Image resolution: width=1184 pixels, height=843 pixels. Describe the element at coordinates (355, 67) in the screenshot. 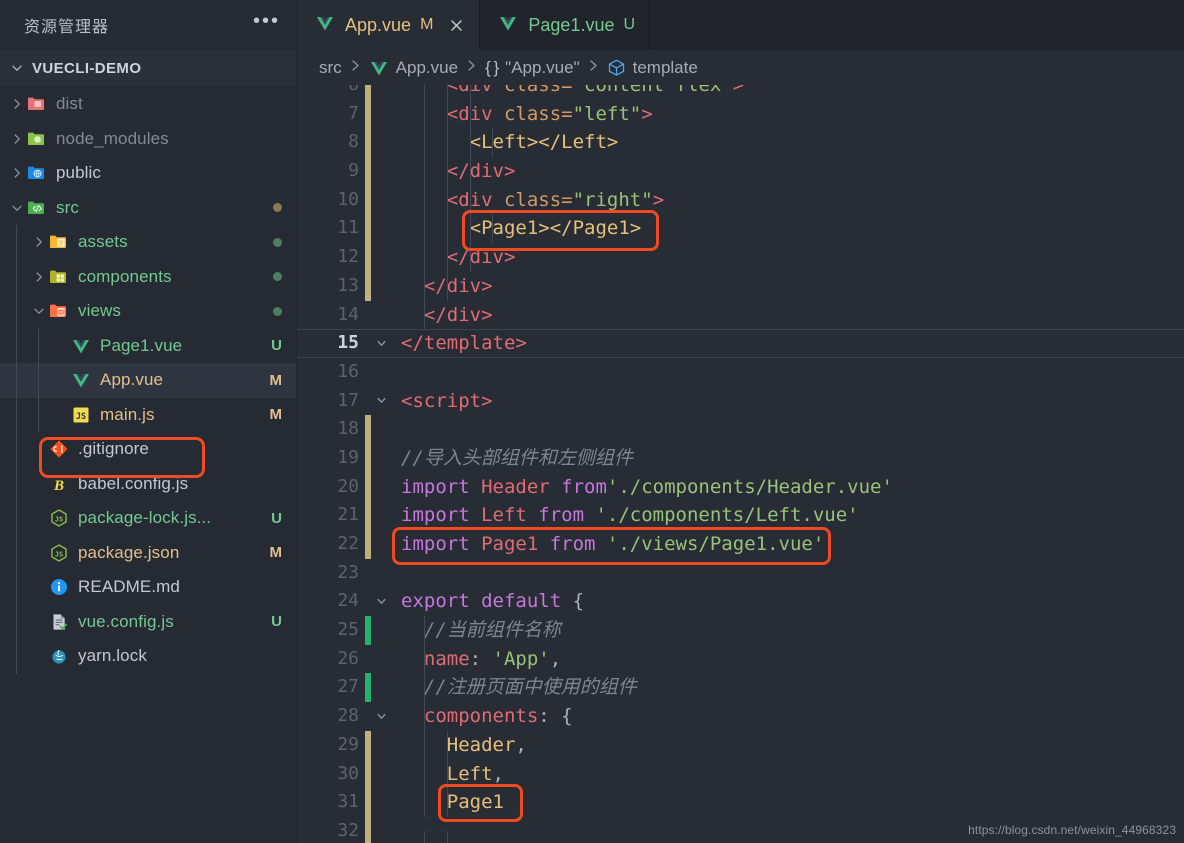

I see `breadcrumb-separator` at that location.